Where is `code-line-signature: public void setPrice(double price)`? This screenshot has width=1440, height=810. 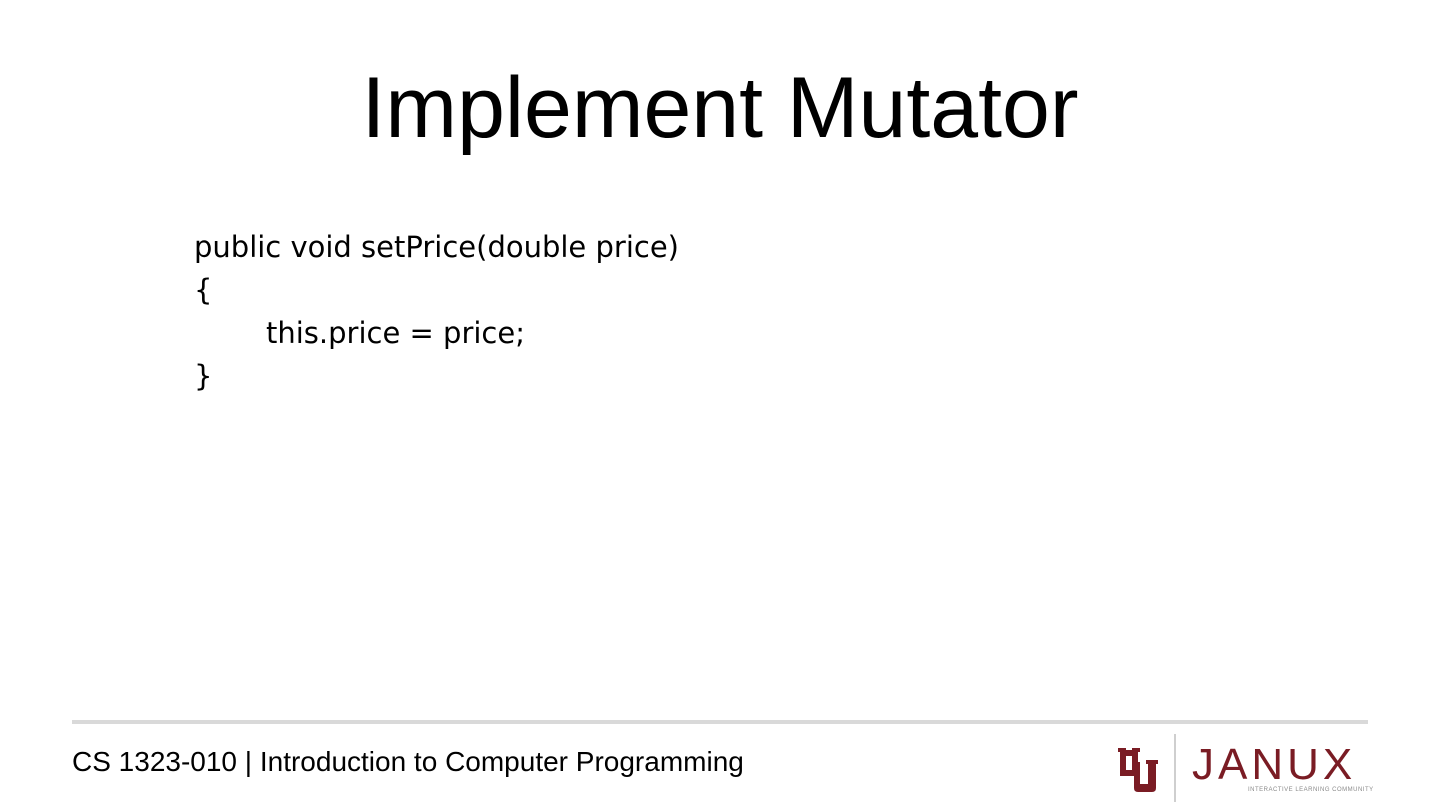
code-line-signature: public void setPrice(double price) is located at coordinates (436, 247).